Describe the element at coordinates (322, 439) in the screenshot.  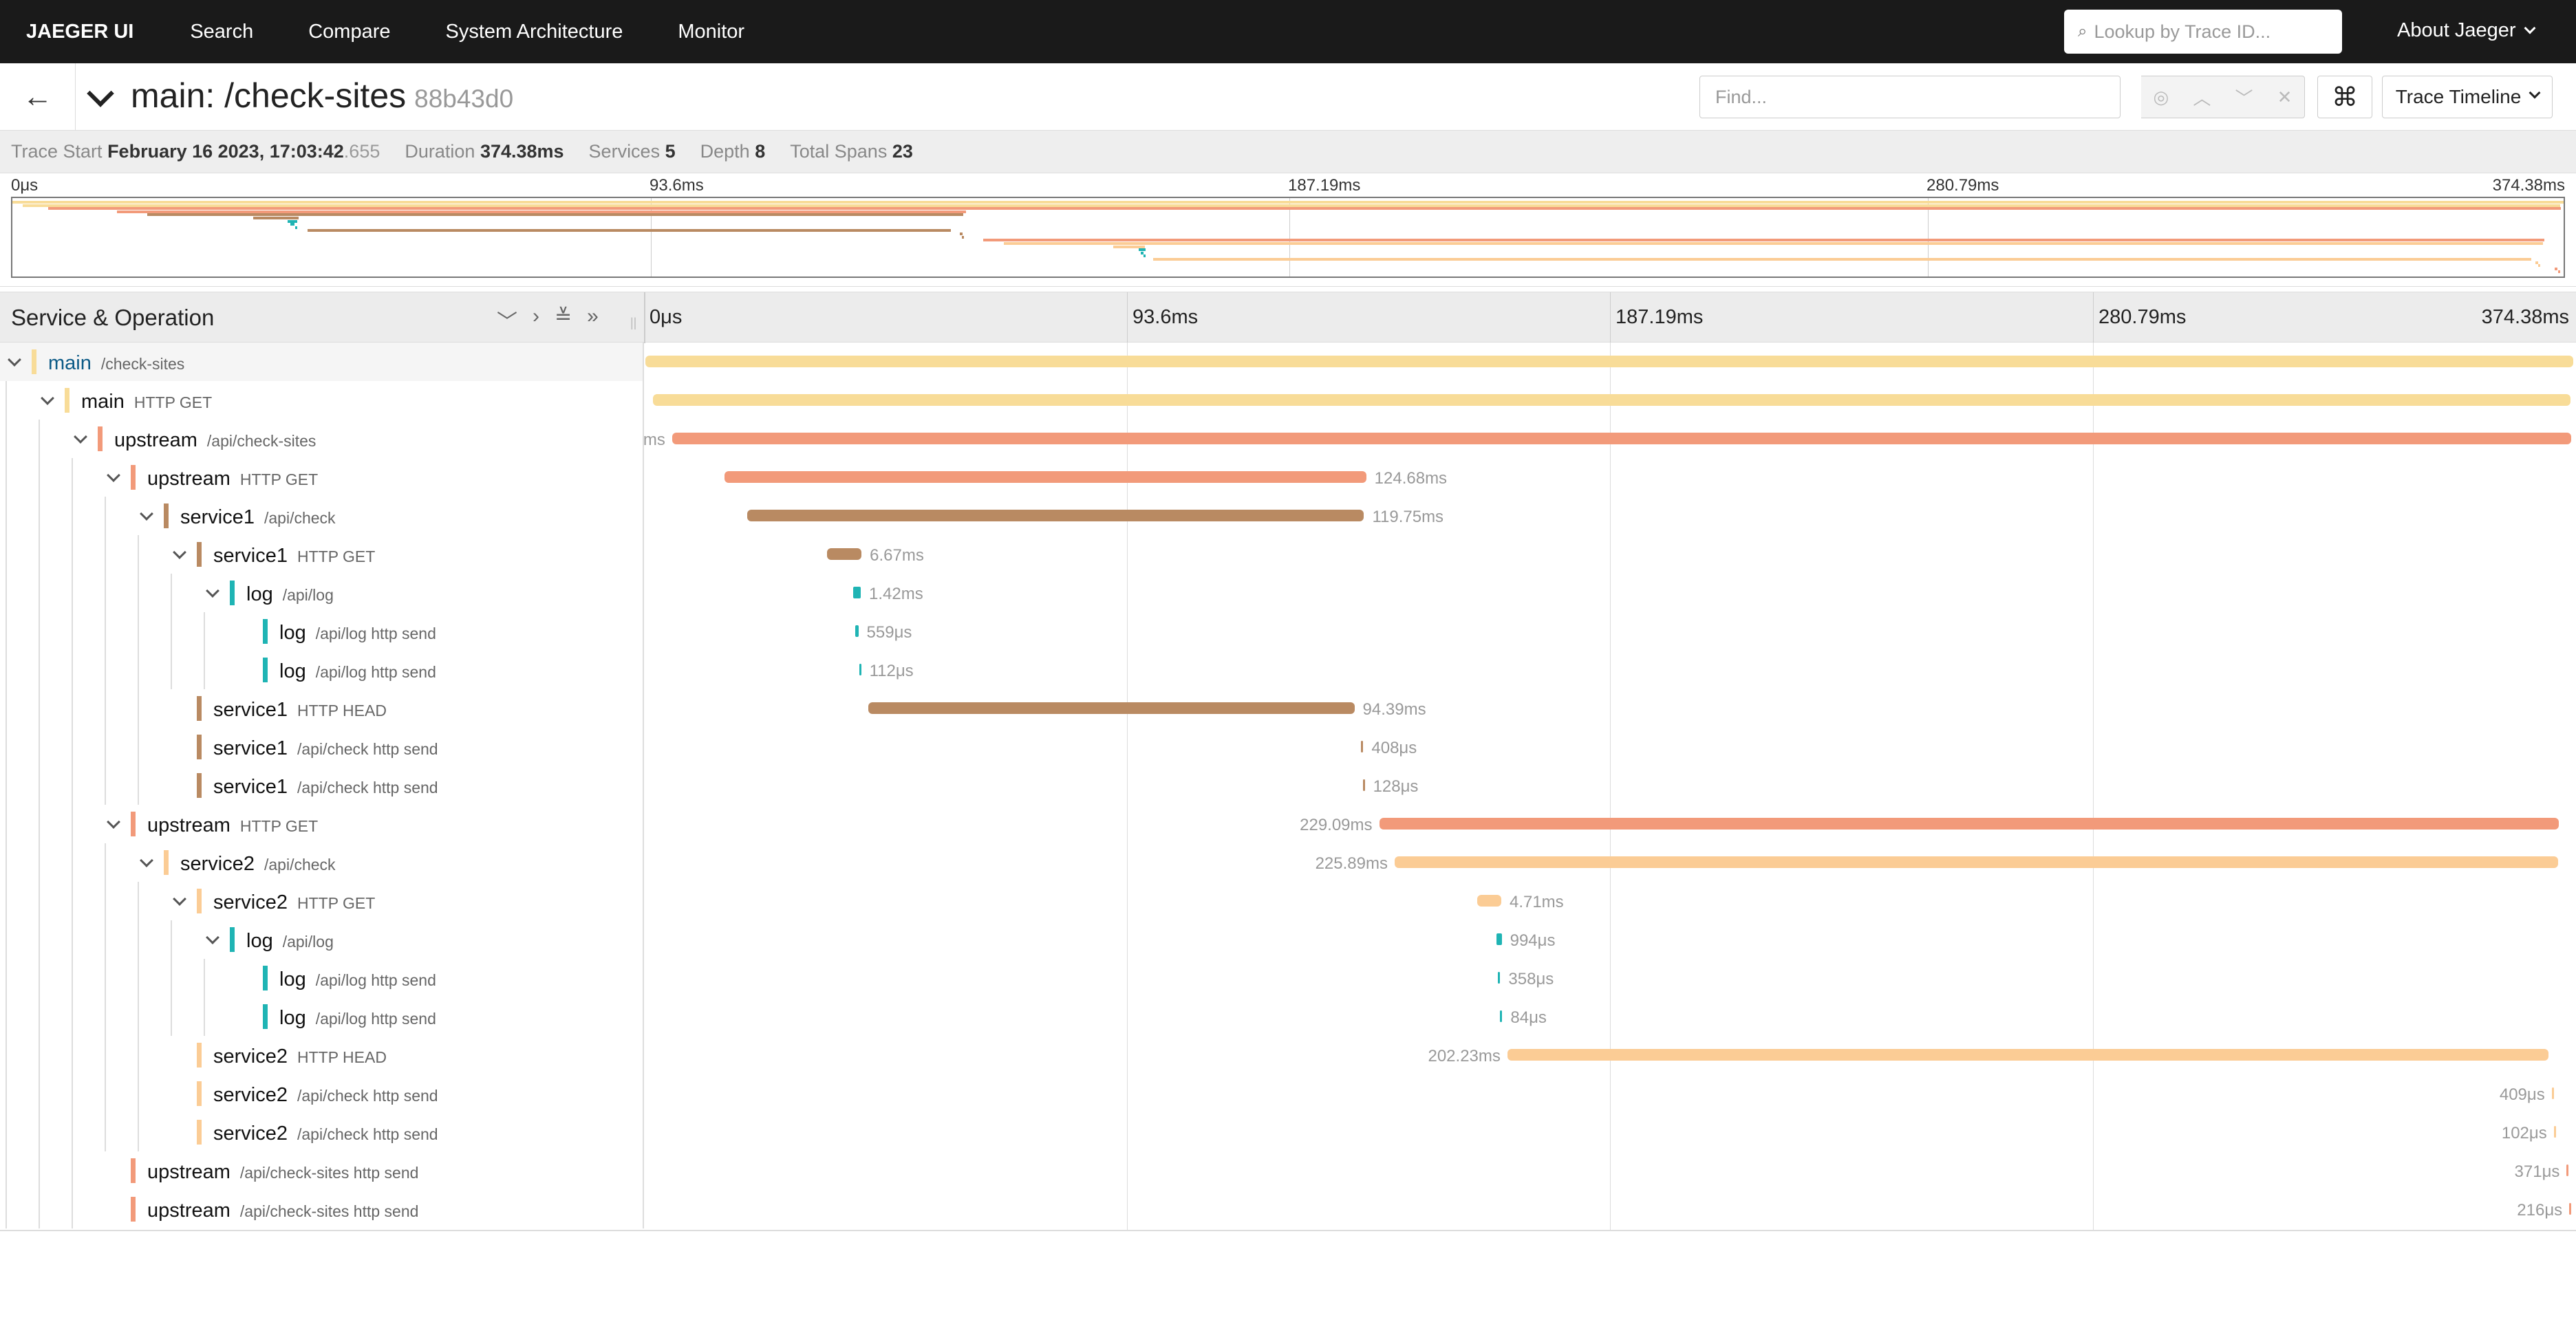
I see `span-name-cell: upstream/api/check-sites` at that location.